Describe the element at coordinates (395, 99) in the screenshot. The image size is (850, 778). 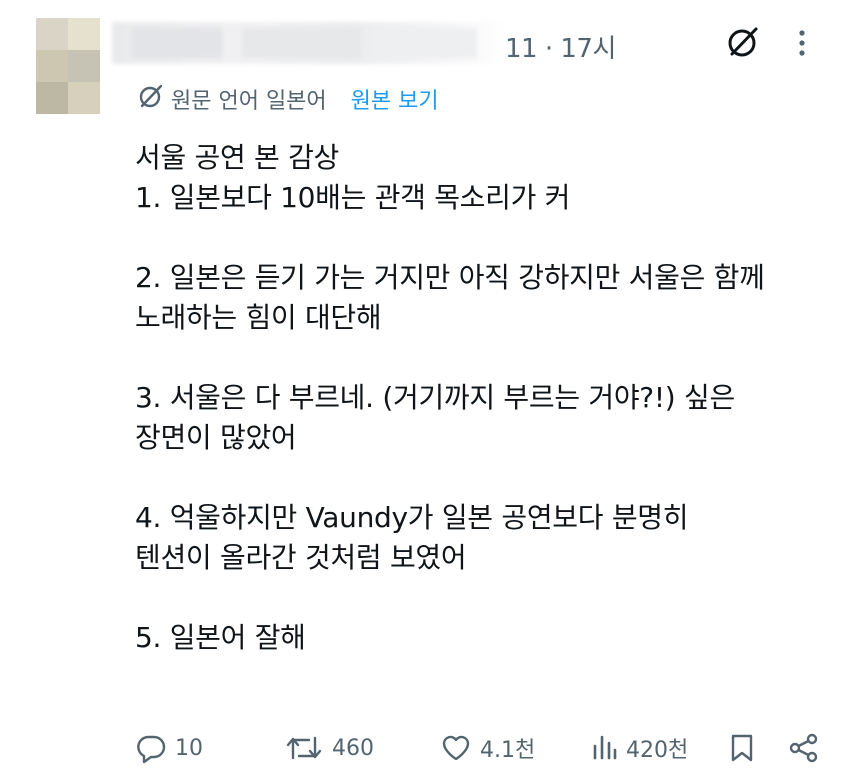
I see `show-original-link: 원본 보기` at that location.